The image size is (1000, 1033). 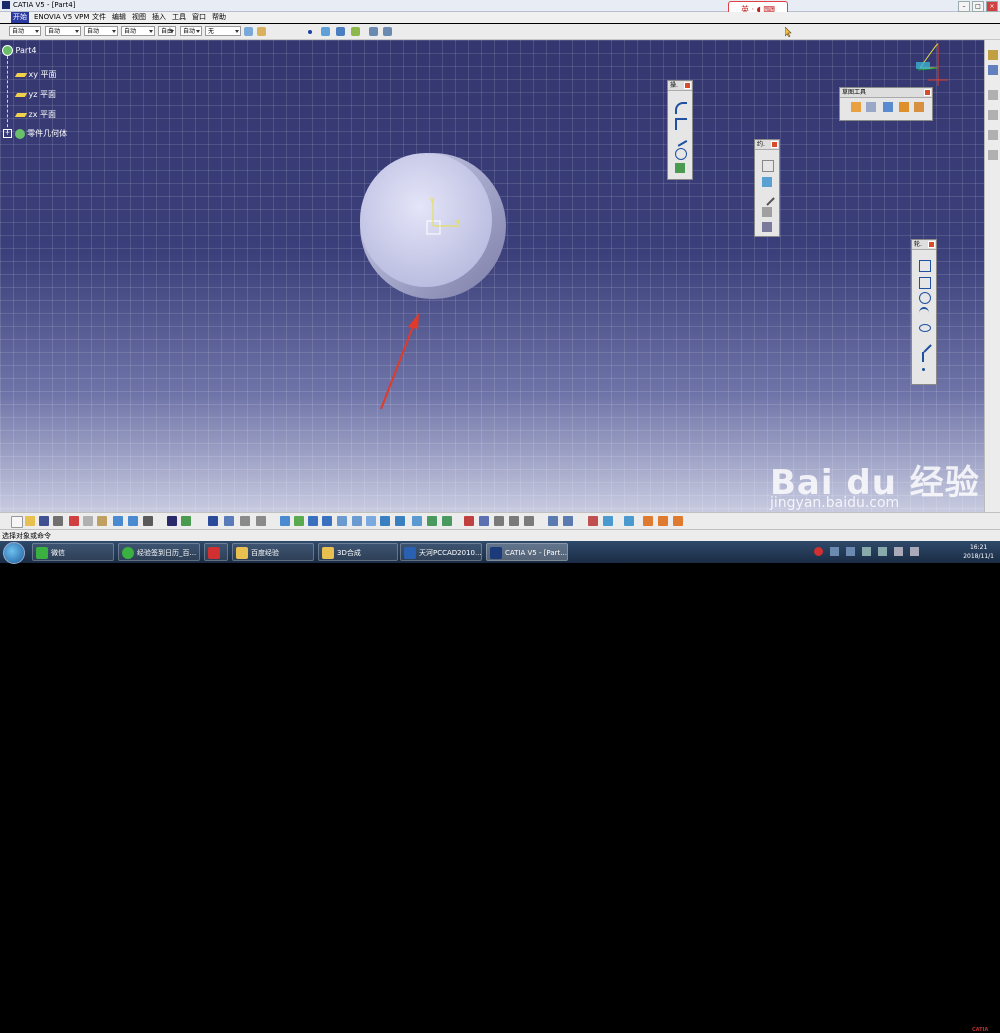 What do you see at coordinates (447, 521) in the screenshot?
I see `cut-part-icon` at bounding box center [447, 521].